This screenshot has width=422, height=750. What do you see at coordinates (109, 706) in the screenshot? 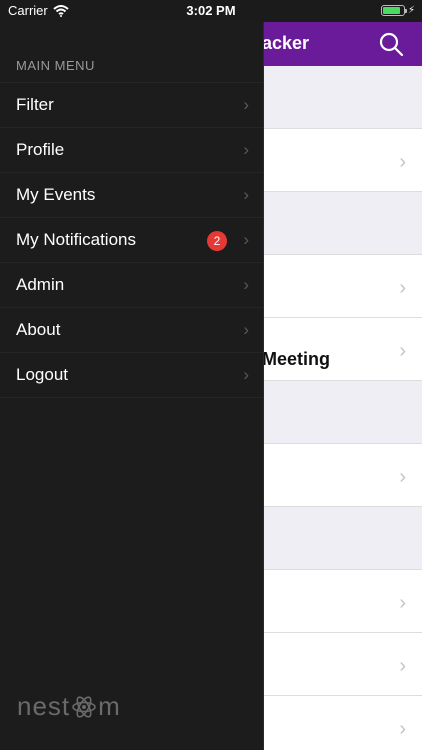
I see `logo-text-right: m` at bounding box center [109, 706].